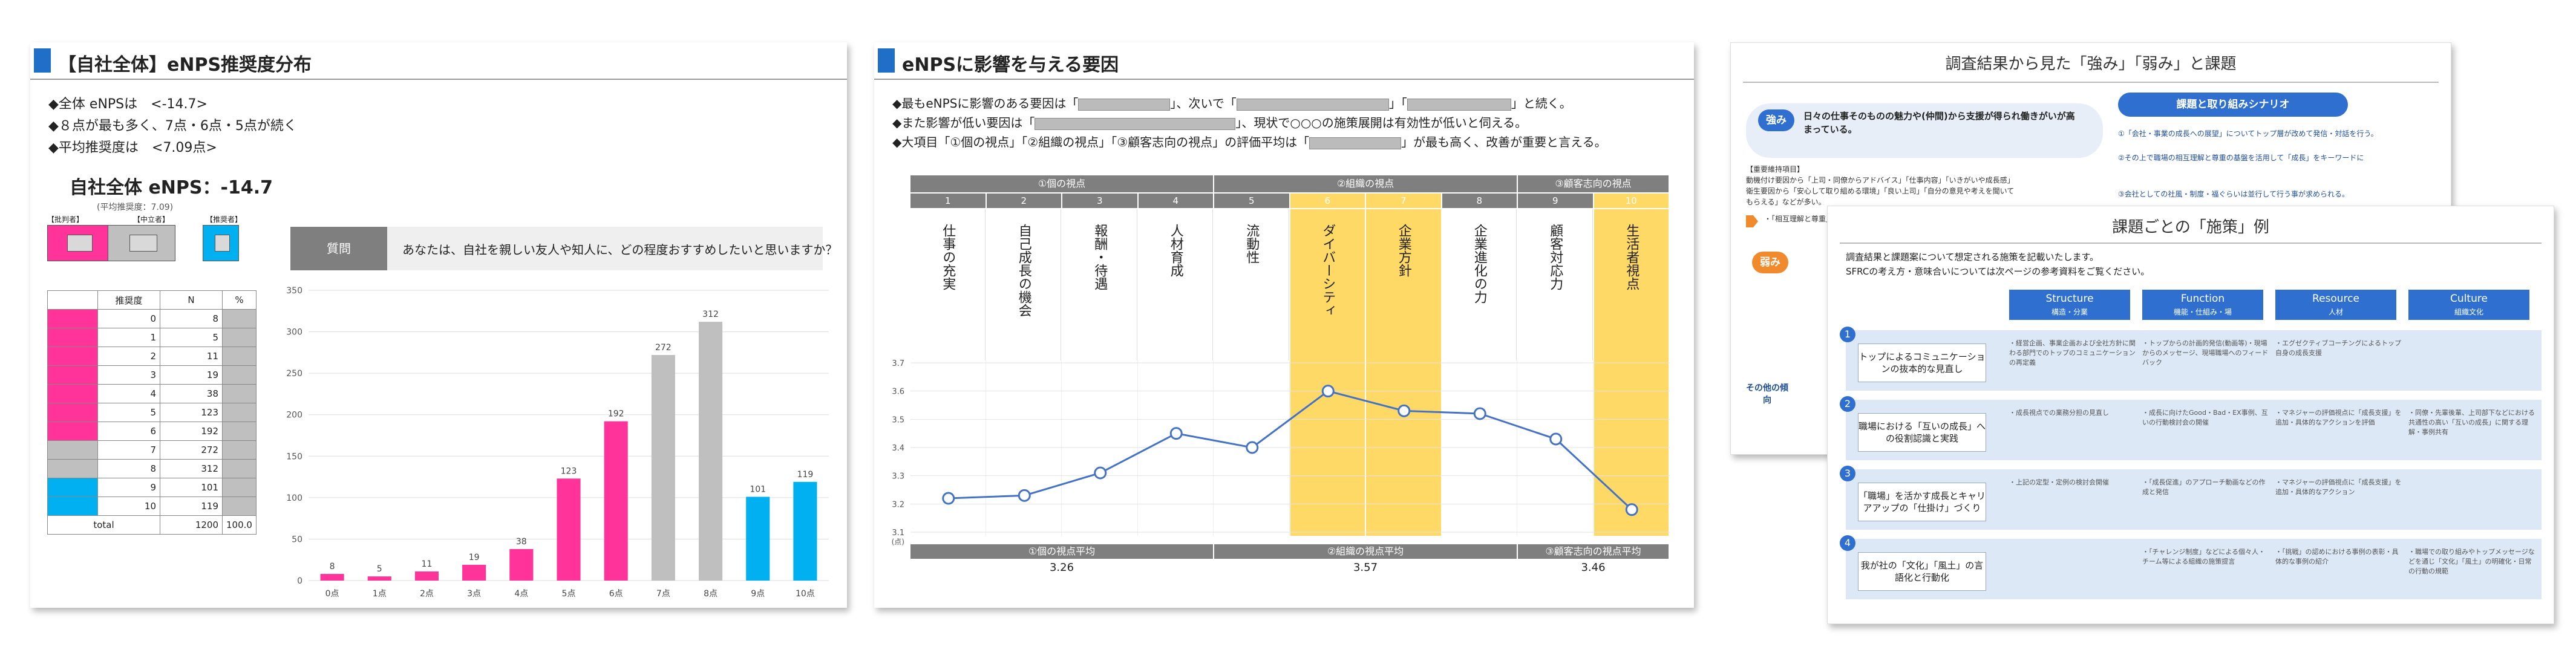  I want to click on group-average-value: 3.57, so click(1365, 567).